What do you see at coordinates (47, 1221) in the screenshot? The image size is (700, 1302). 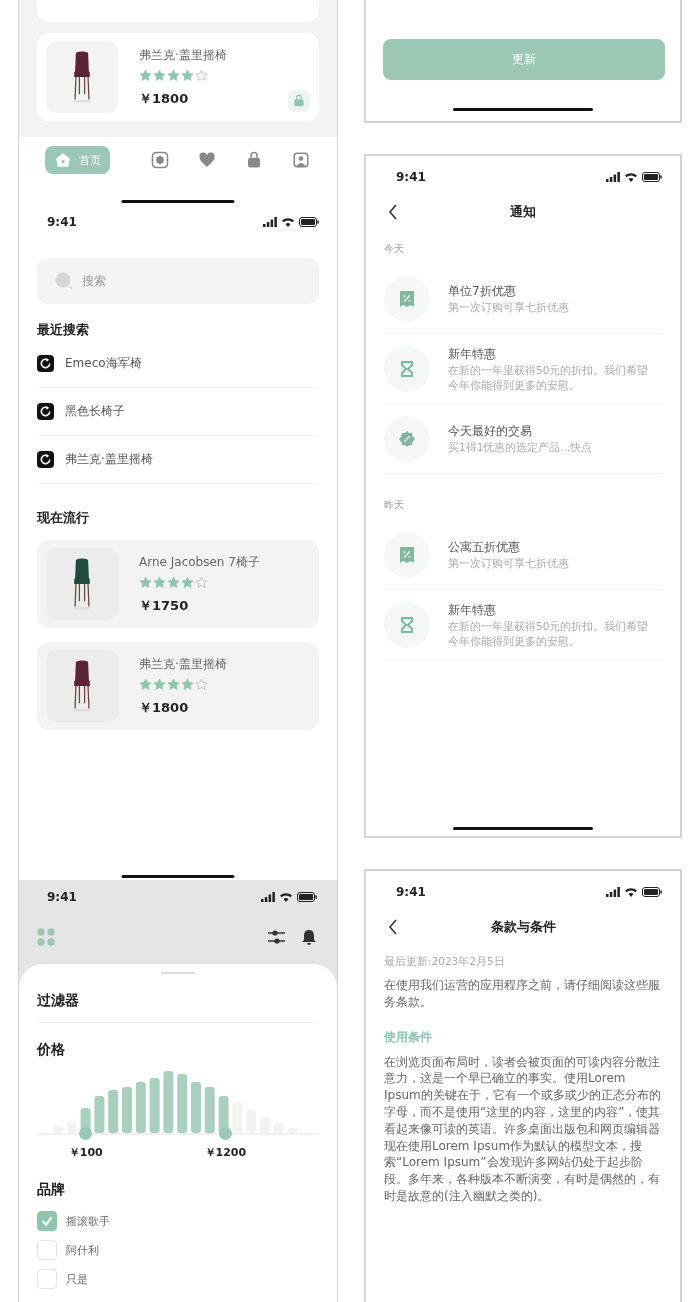 I see `checkbox` at bounding box center [47, 1221].